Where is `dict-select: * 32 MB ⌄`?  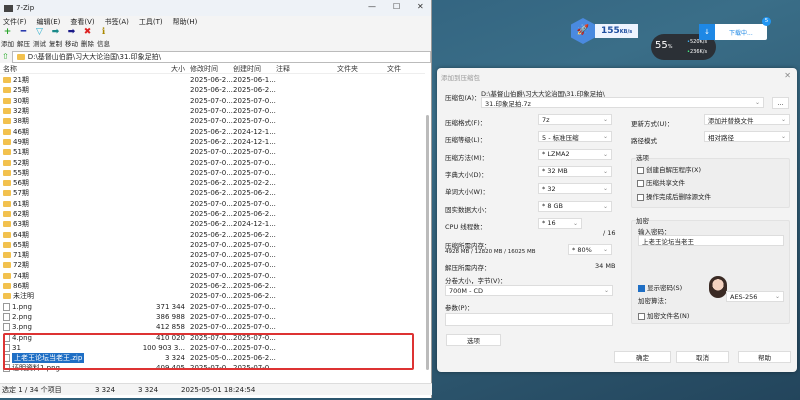 dict-select: * 32 MB ⌄ is located at coordinates (575, 171).